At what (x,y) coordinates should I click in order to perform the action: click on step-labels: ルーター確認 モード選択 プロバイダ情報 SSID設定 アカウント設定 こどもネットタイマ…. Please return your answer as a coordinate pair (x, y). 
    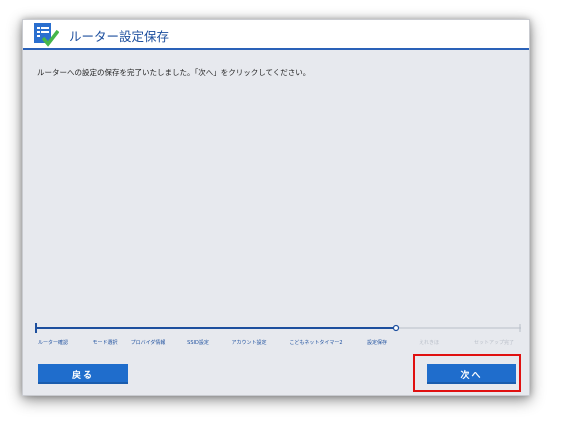
    Looking at the image, I should click on (276, 344).